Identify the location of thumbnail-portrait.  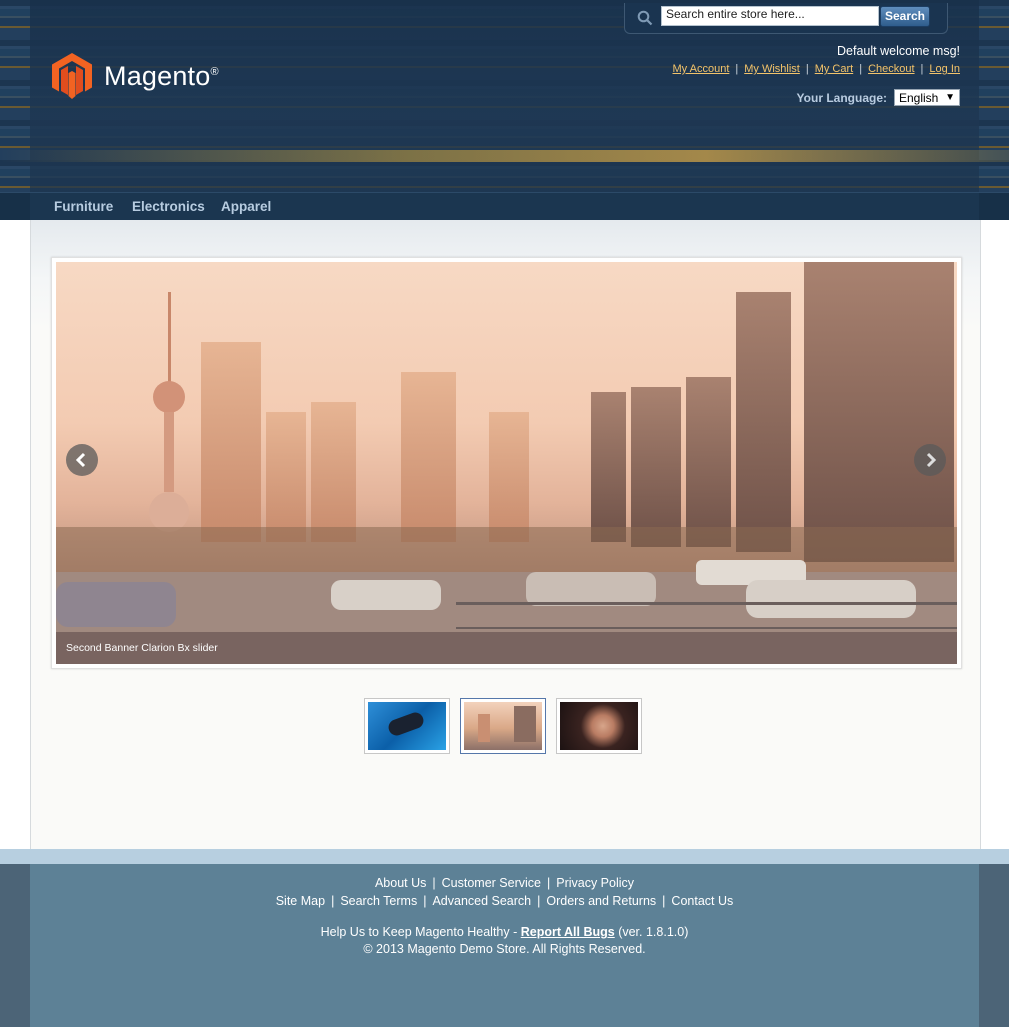
(599, 726).